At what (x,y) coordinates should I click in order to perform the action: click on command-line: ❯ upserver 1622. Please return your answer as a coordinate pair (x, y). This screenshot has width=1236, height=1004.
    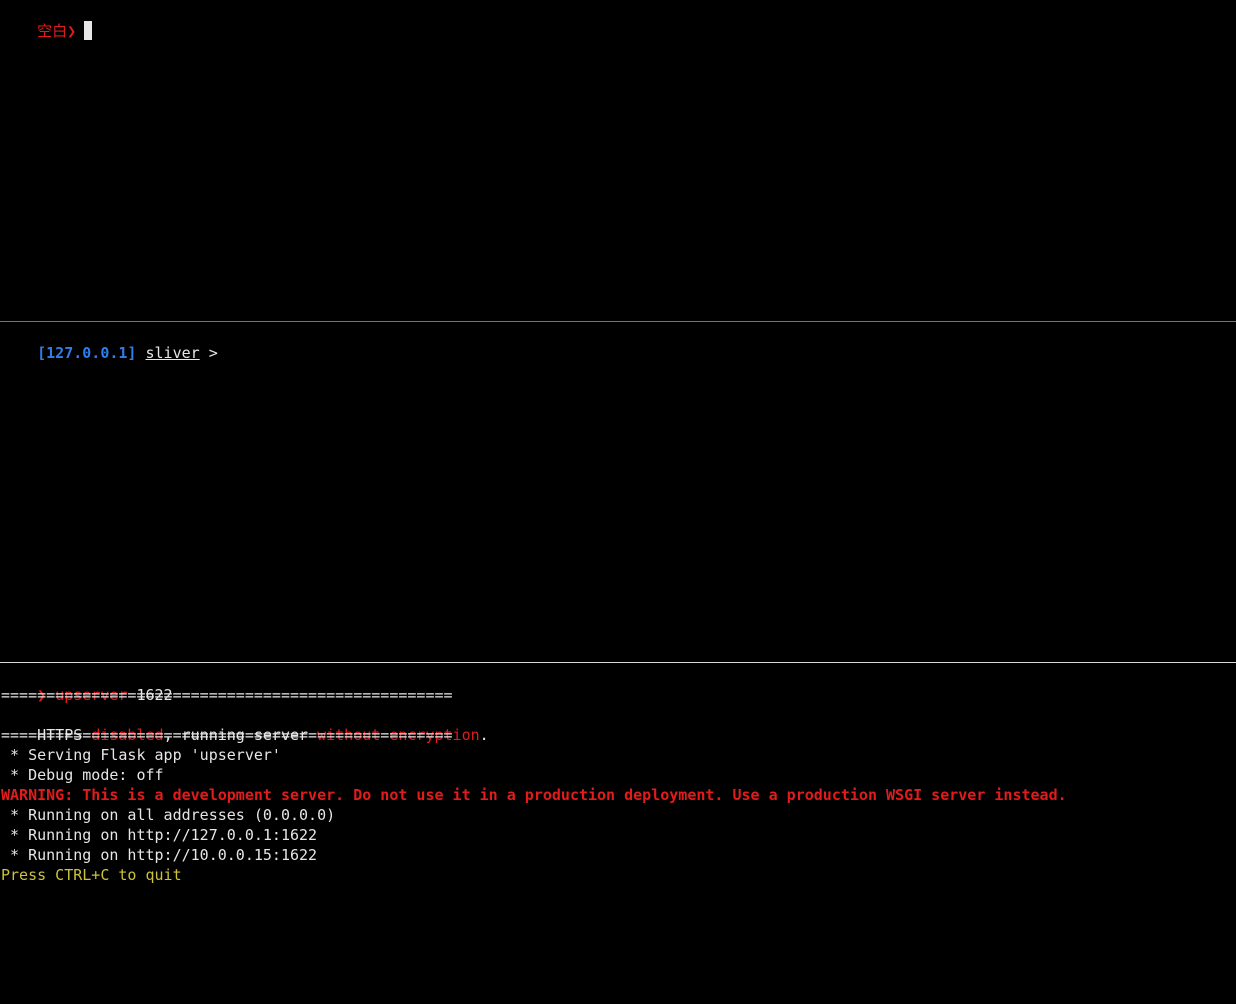
    Looking at the image, I should click on (618, 684).